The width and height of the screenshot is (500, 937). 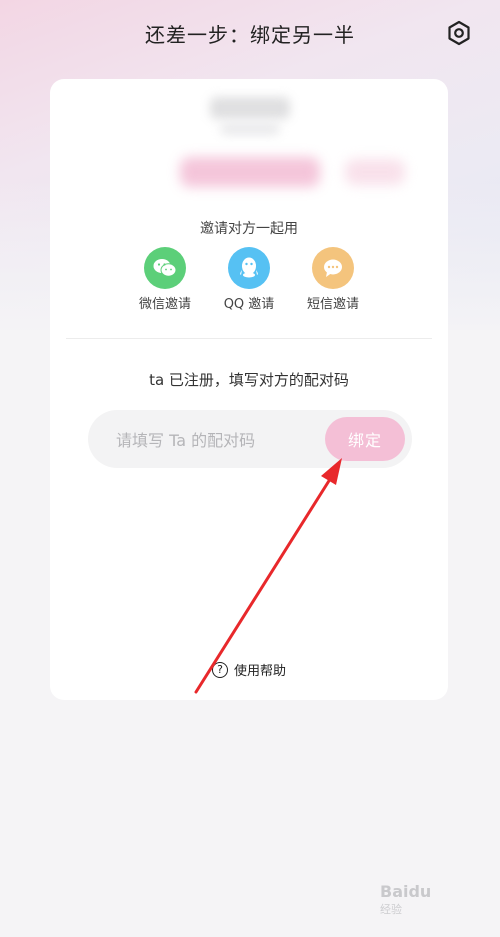 I want to click on qq-invite-button: QQ 邀请, so click(x=249, y=279).